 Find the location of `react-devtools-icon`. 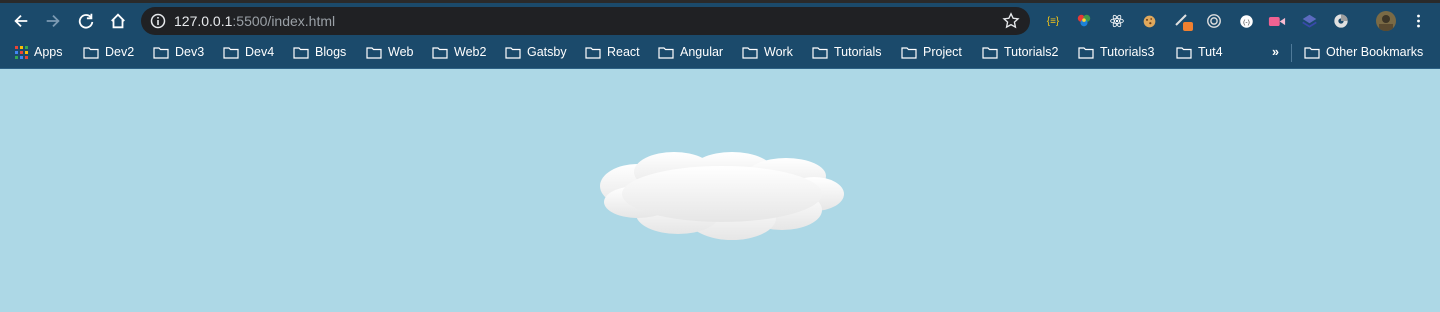

react-devtools-icon is located at coordinates (1117, 21).